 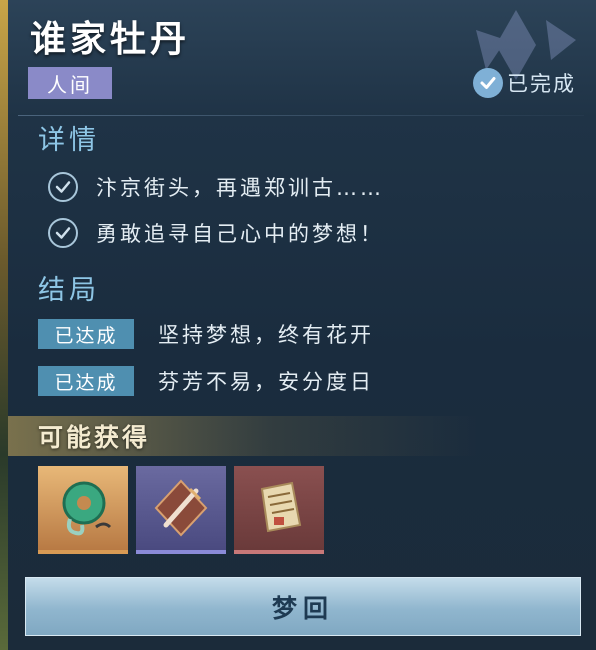 I want to click on rewards-heading: 可能获得, so click(x=94, y=437).